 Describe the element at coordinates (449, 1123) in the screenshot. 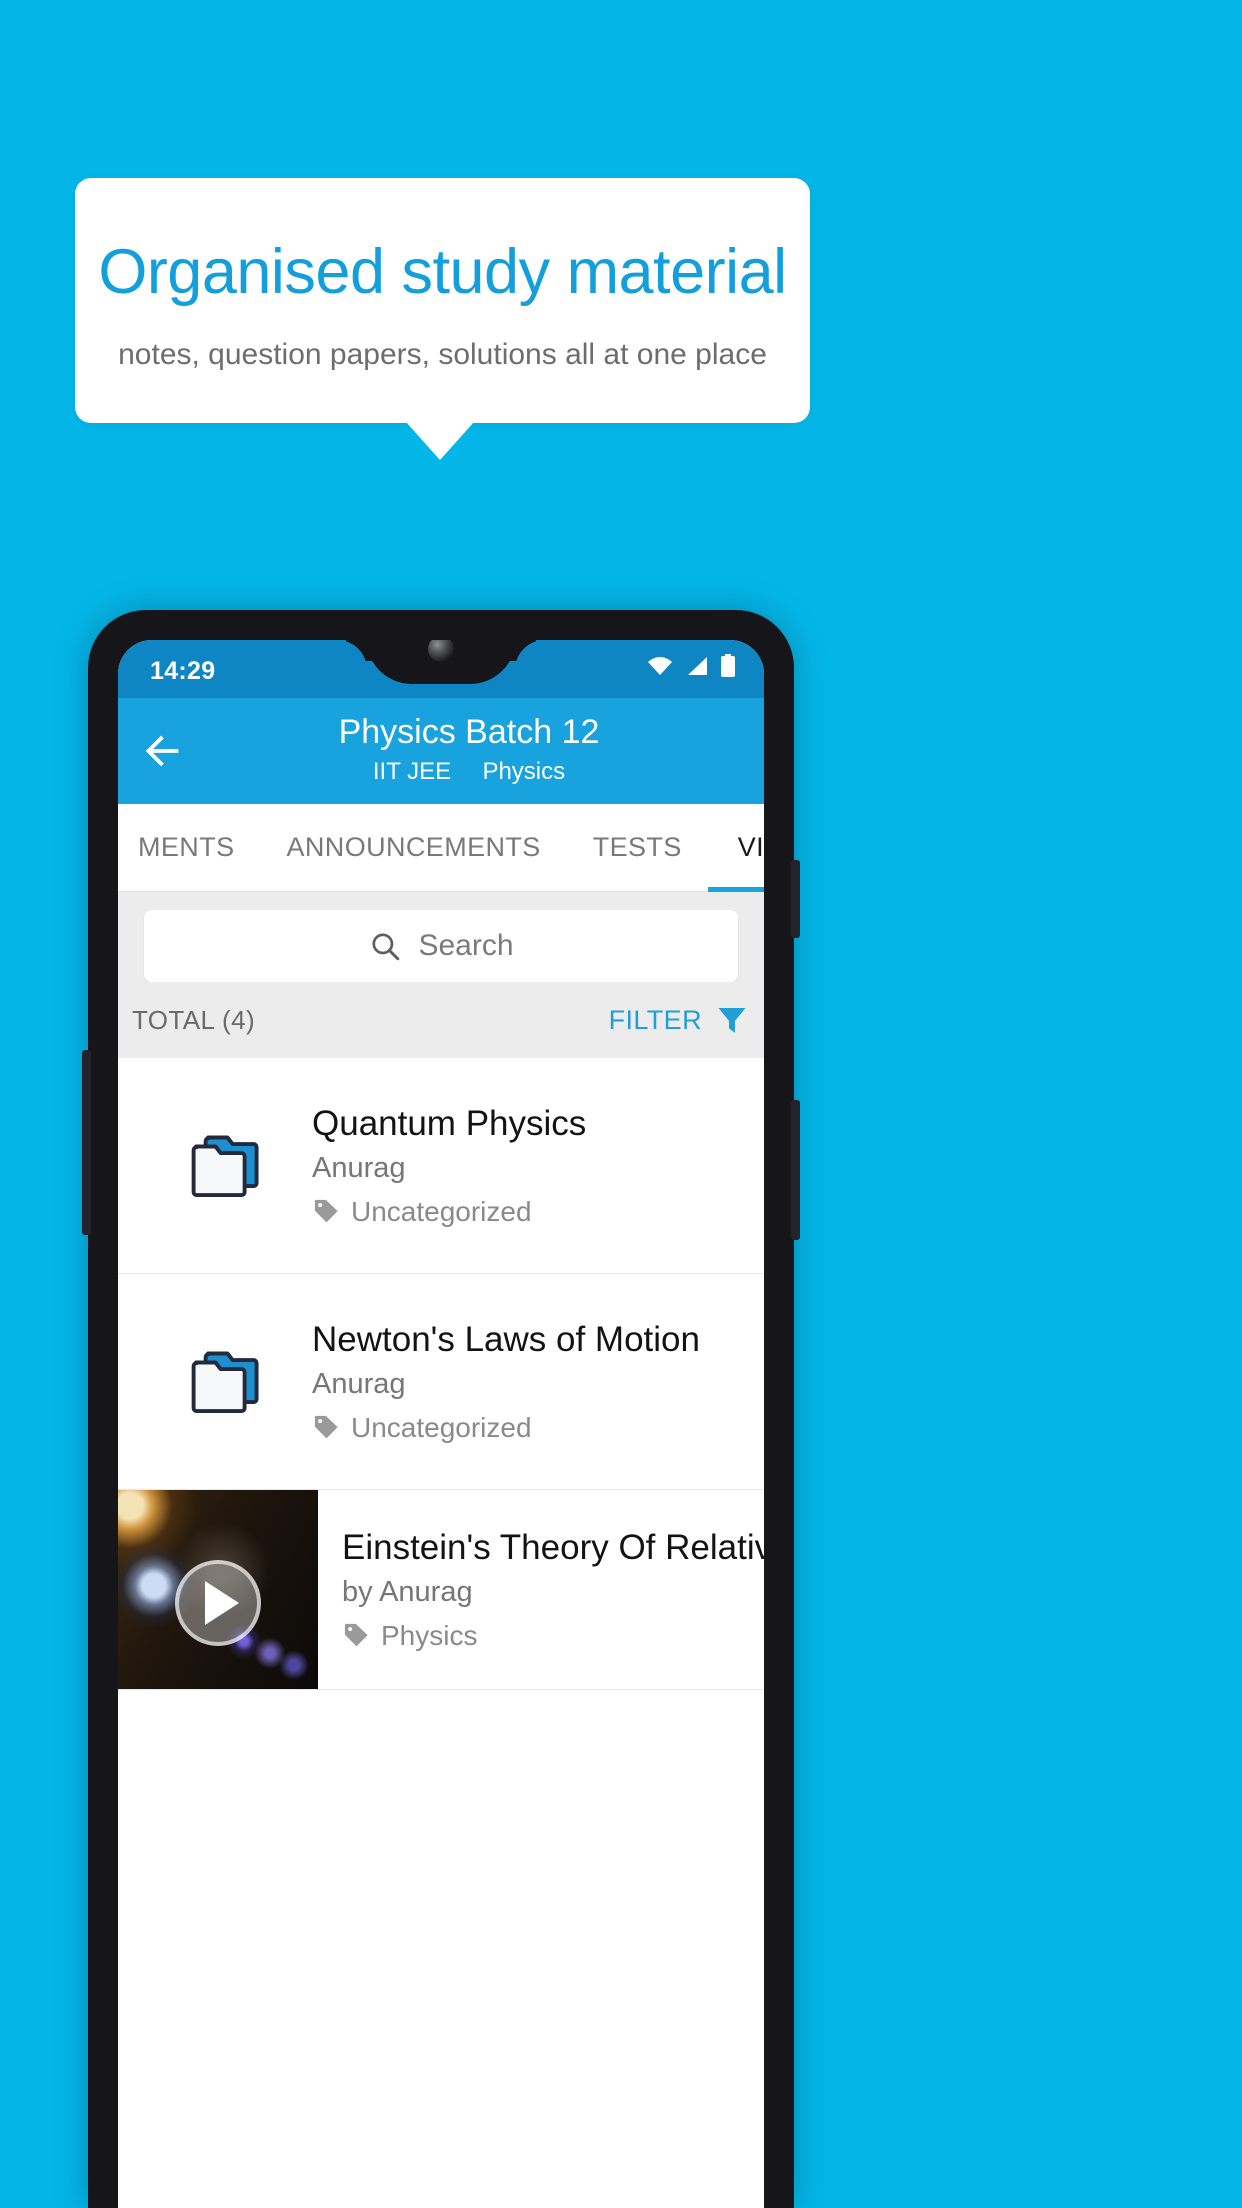

I see `list-item-title: Quantum Physics` at that location.